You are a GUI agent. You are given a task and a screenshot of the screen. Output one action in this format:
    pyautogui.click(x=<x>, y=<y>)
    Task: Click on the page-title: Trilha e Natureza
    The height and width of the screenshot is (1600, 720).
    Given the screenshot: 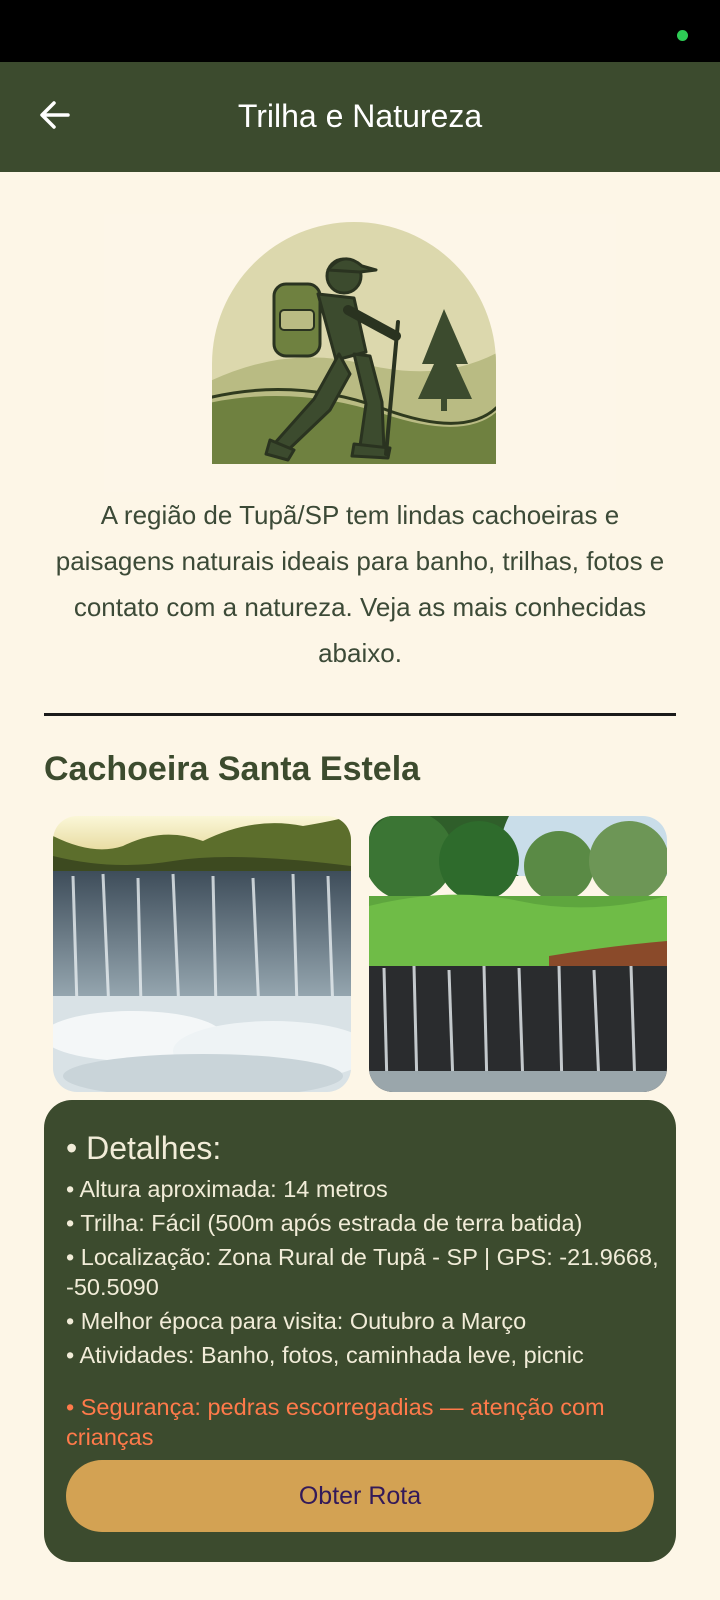 What is the action you would take?
    pyautogui.click(x=360, y=116)
    